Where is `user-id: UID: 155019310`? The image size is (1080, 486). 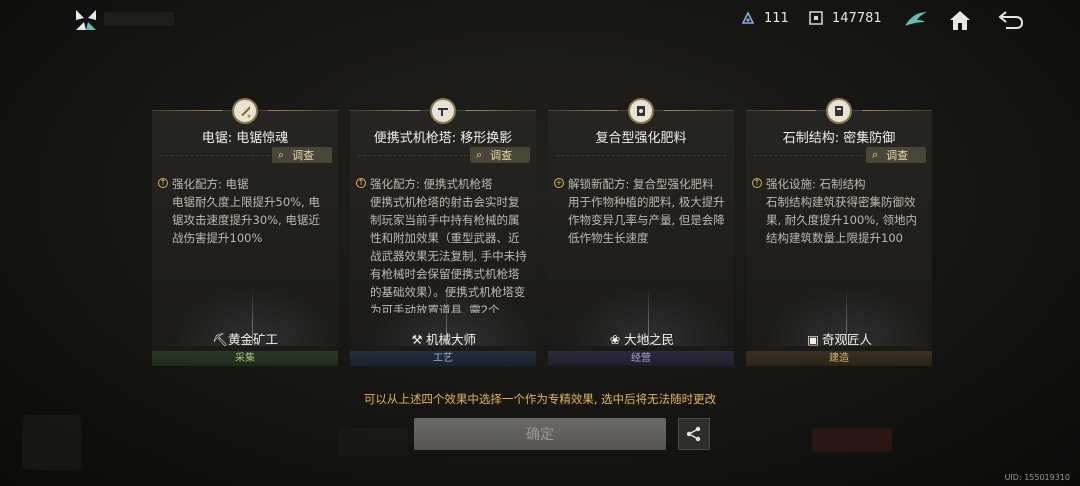
user-id: UID: 155019310 is located at coordinates (1037, 477).